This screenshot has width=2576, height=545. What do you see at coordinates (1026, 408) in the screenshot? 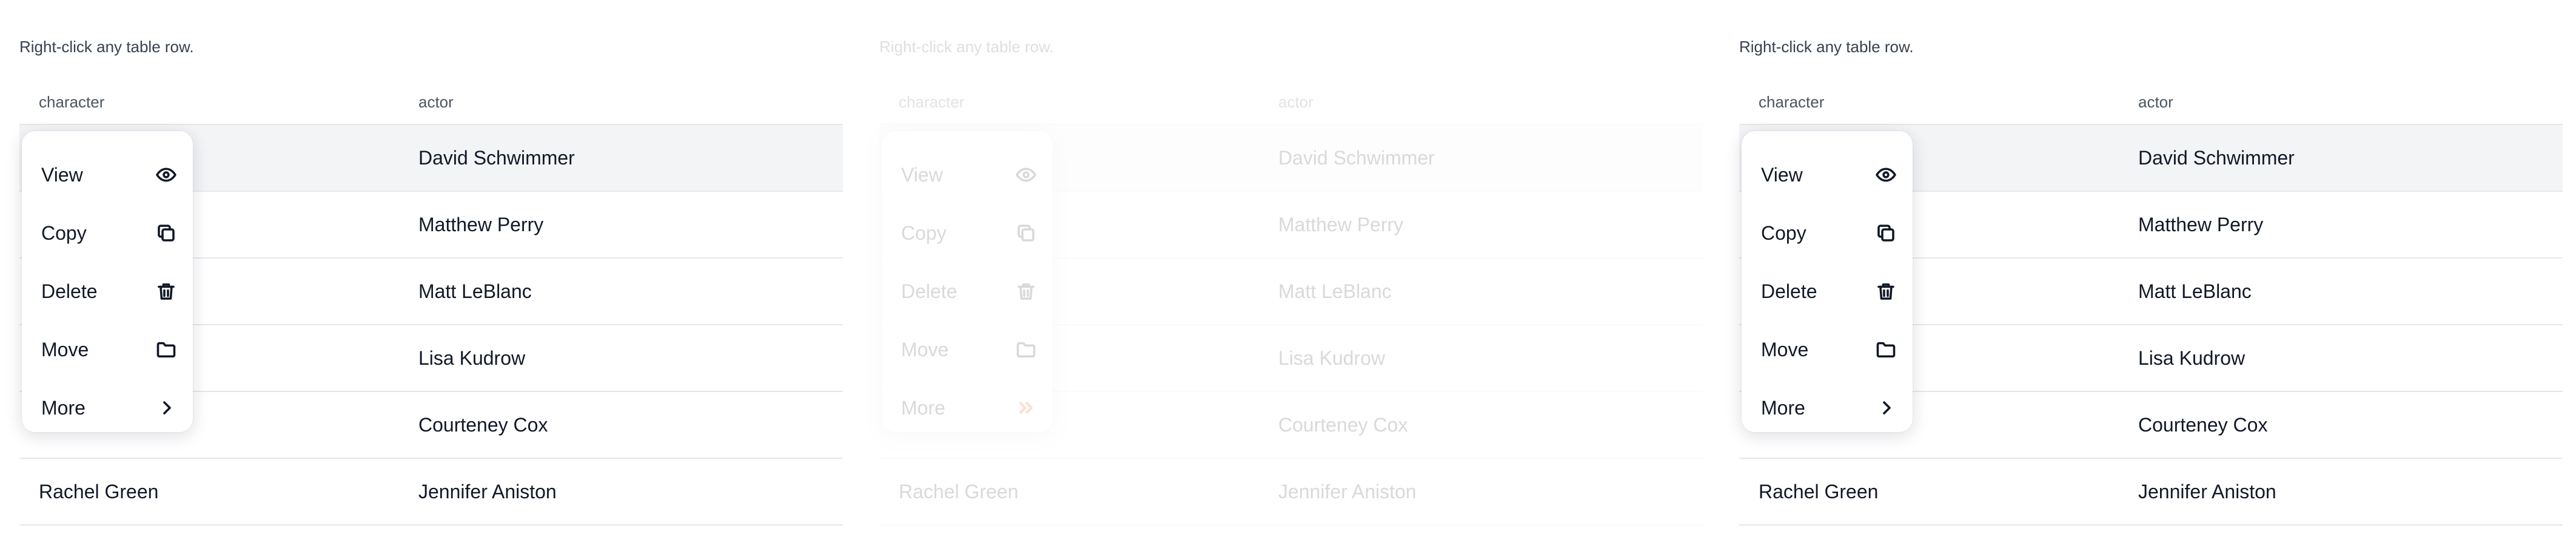
I see `double-chevron-right-icon` at bounding box center [1026, 408].